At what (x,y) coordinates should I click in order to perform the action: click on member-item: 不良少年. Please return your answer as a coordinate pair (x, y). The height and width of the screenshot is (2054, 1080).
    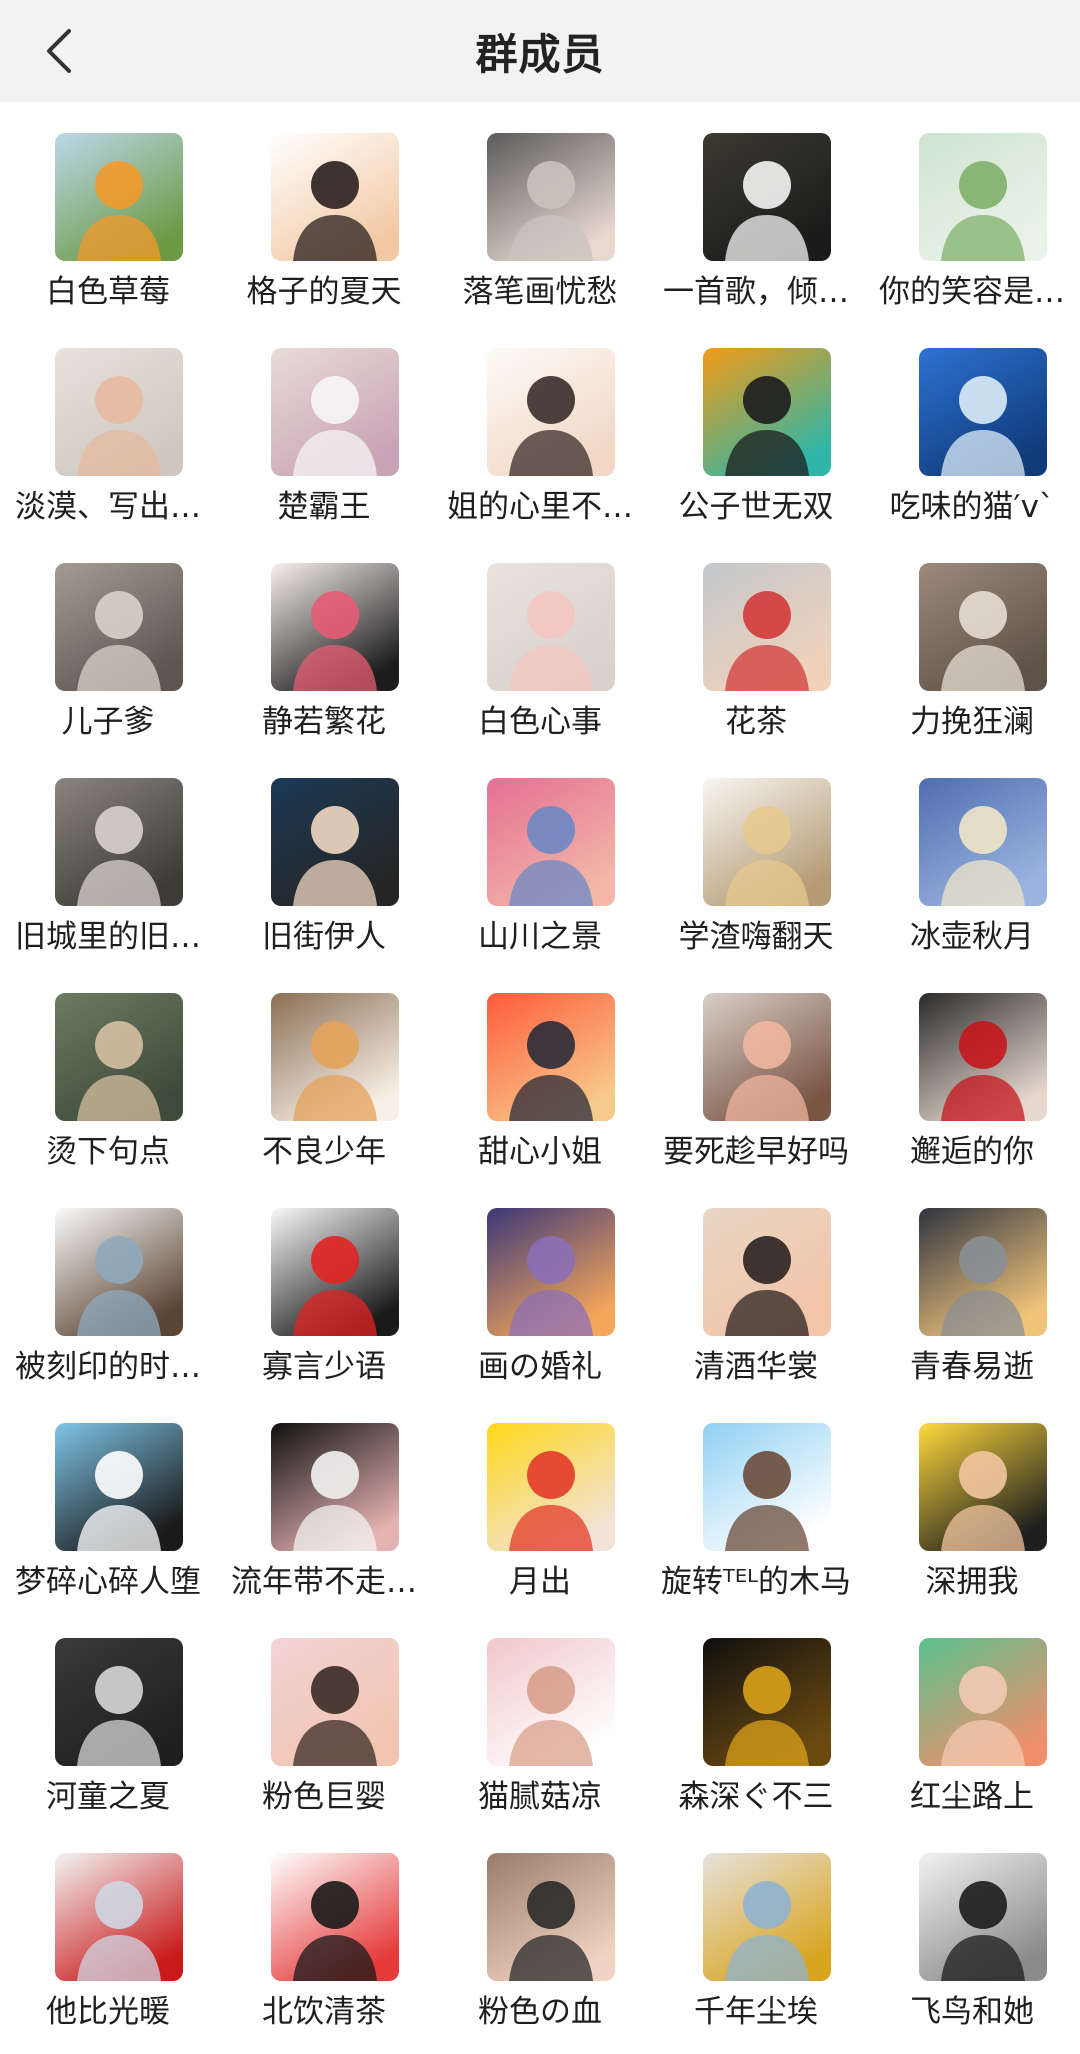
    Looking at the image, I should click on (324, 1069).